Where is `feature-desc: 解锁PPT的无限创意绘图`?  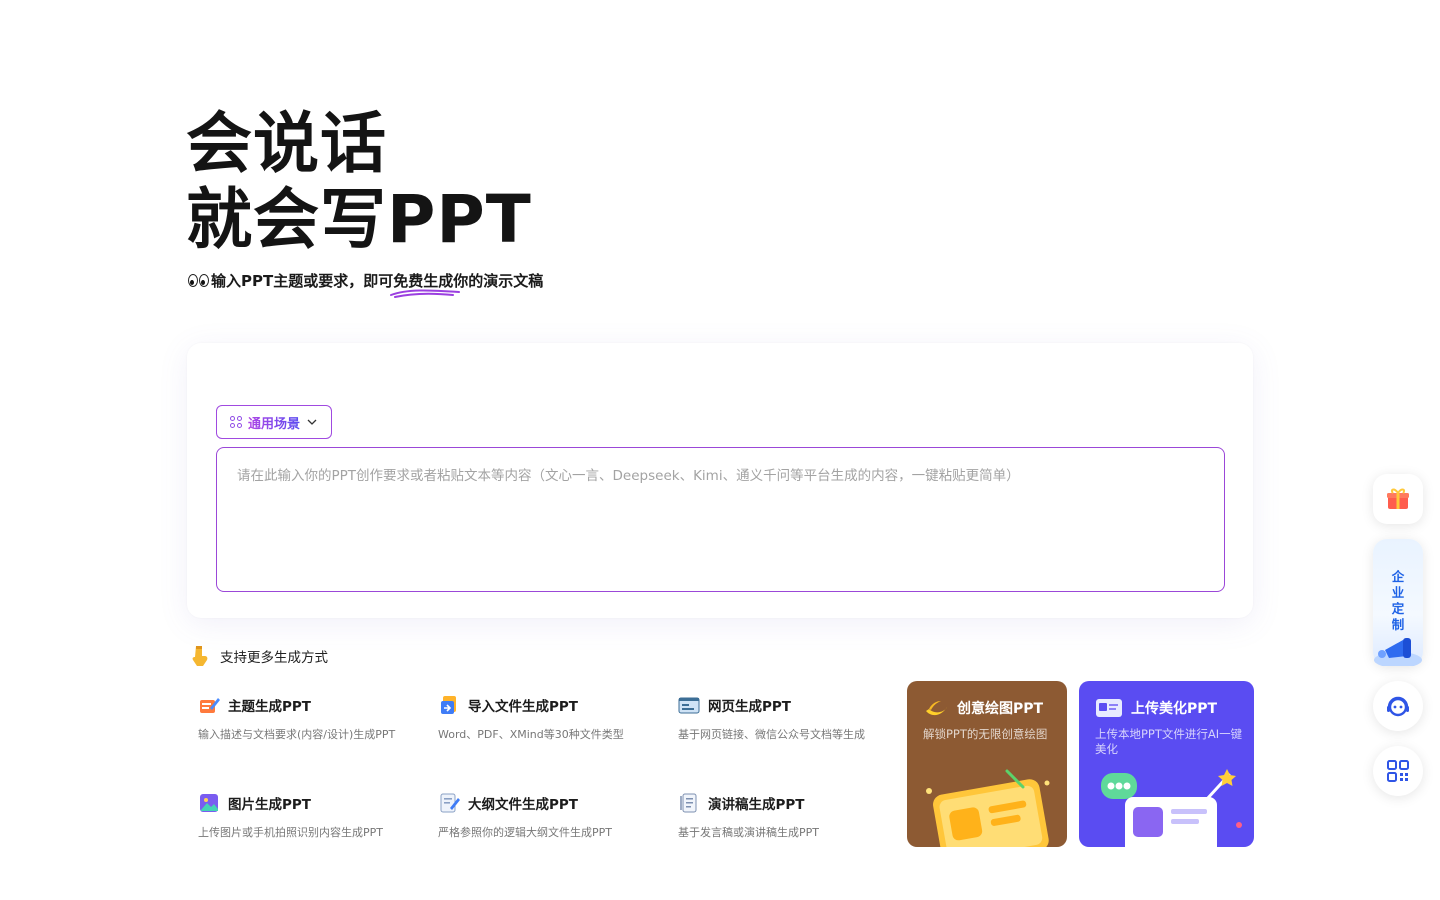
feature-desc: 解锁PPT的无限创意绘图 is located at coordinates (985, 734).